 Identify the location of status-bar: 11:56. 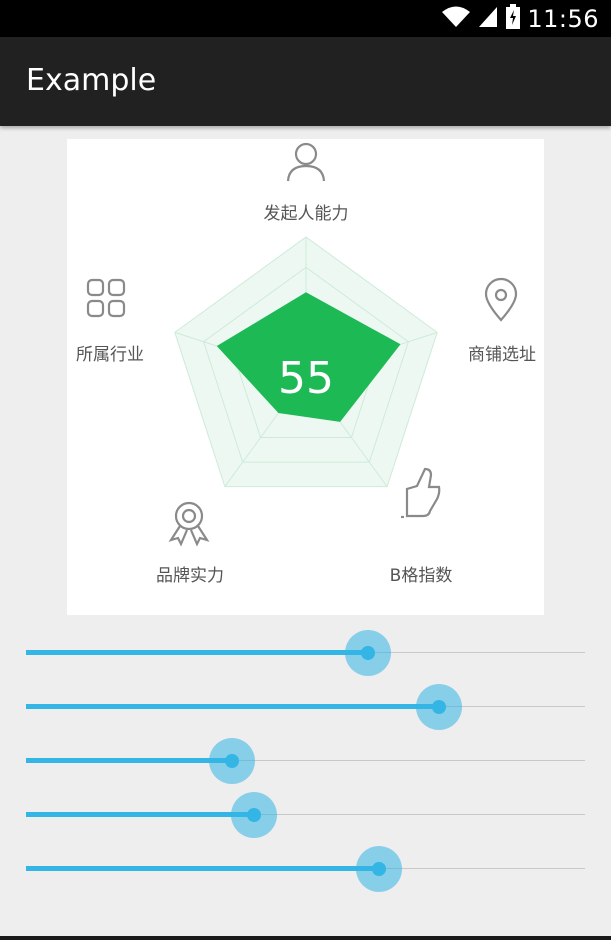
(305, 18).